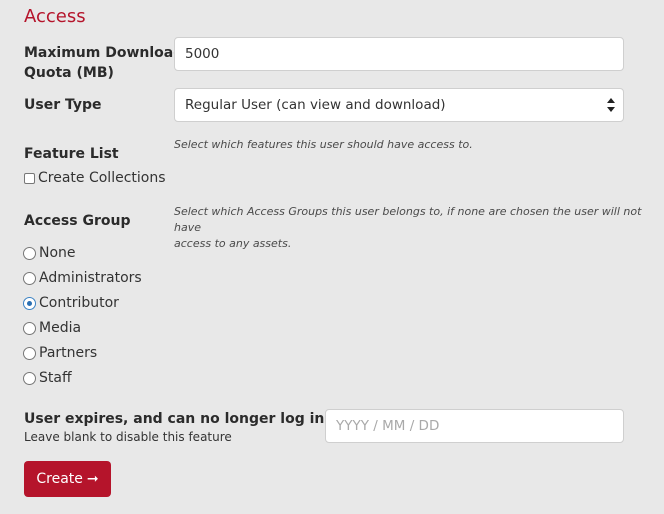 The height and width of the screenshot is (514, 664). What do you see at coordinates (60, 328) in the screenshot?
I see `radio-media-label: Media` at bounding box center [60, 328].